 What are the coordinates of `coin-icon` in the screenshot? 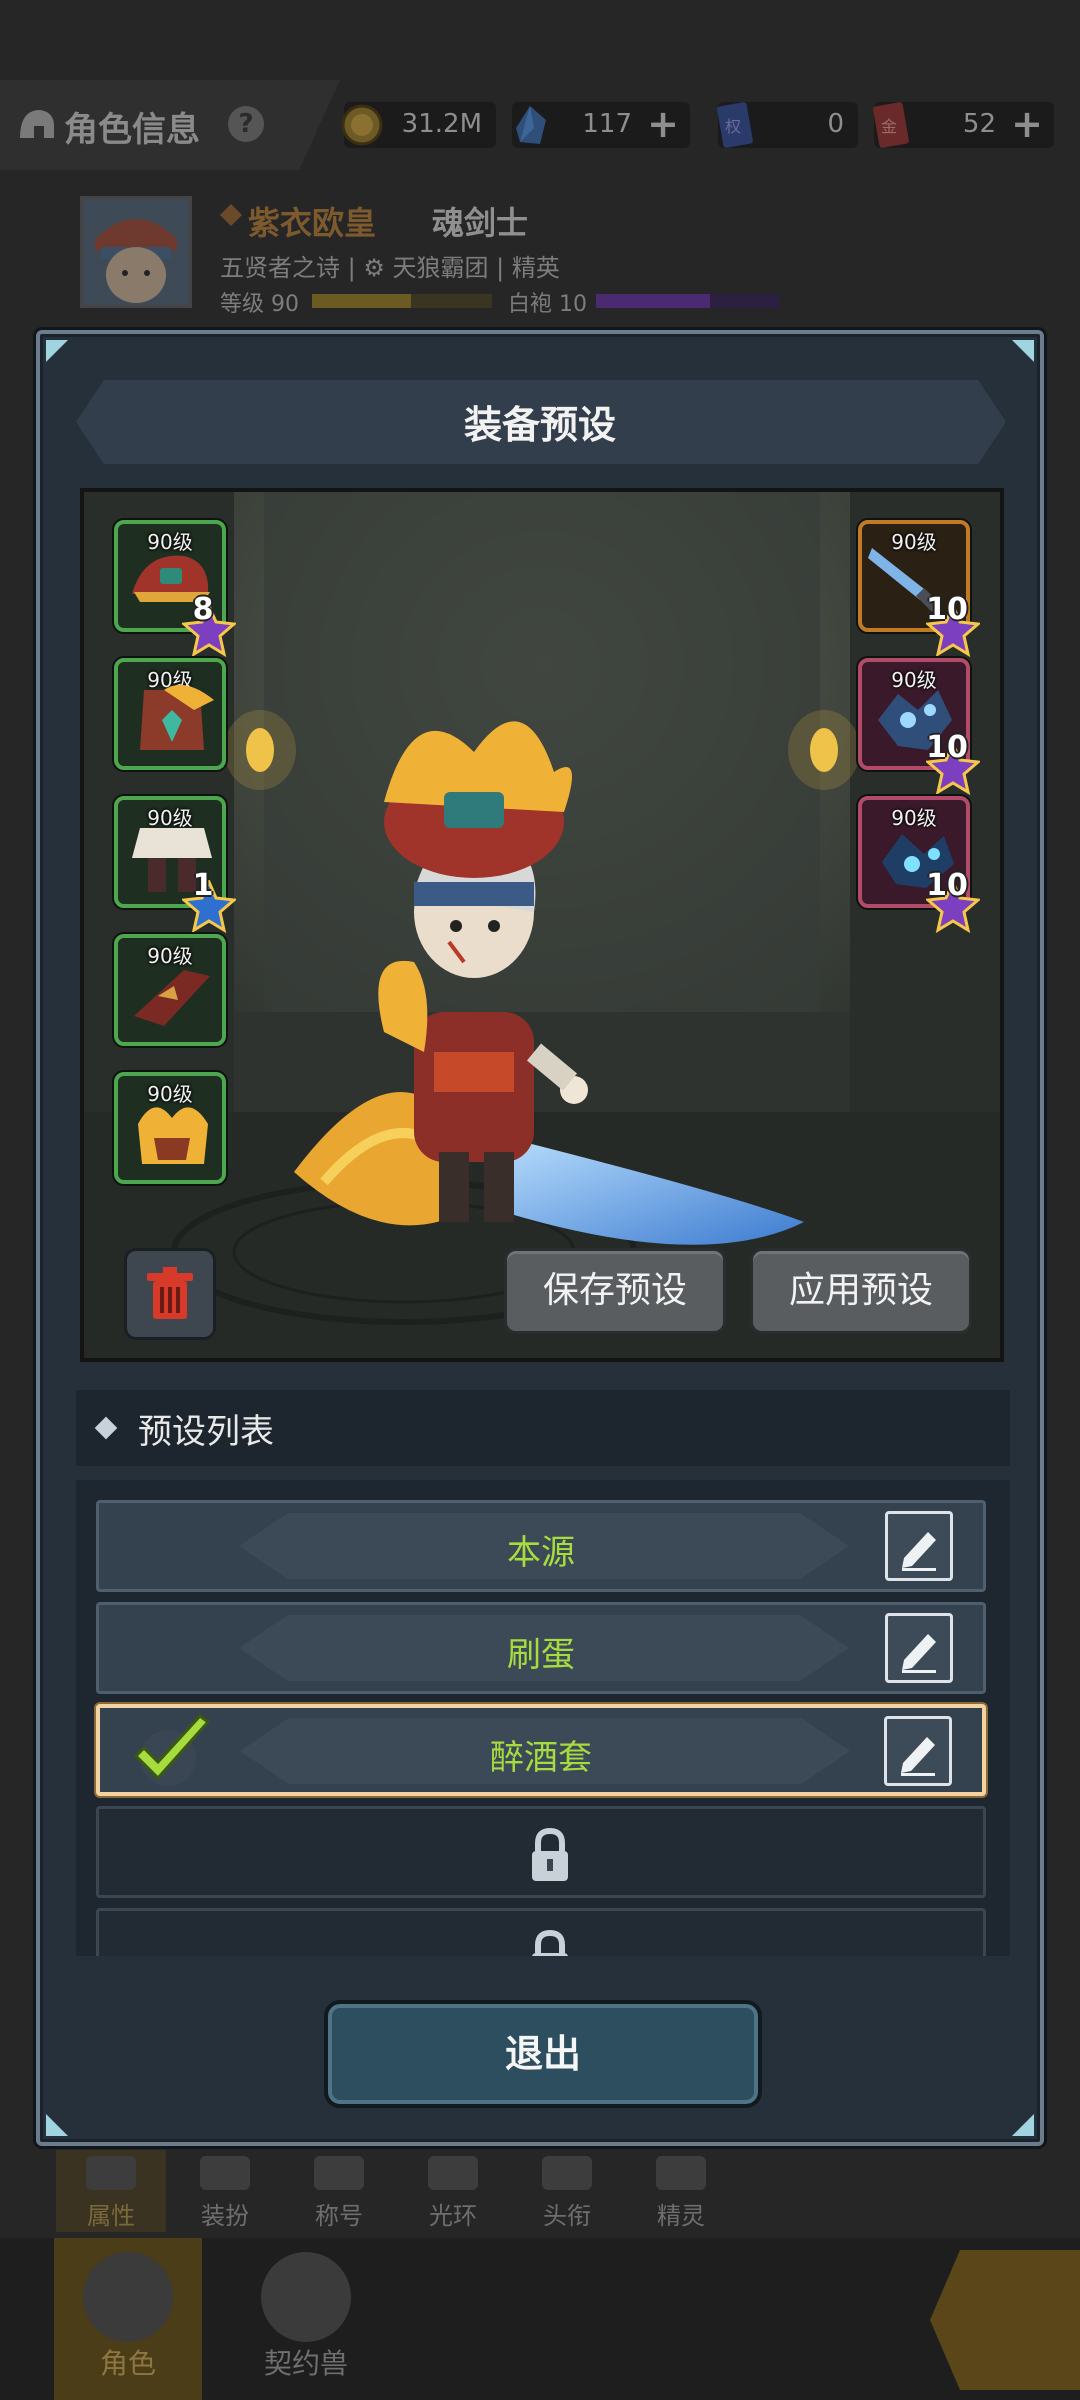 It's located at (362, 125).